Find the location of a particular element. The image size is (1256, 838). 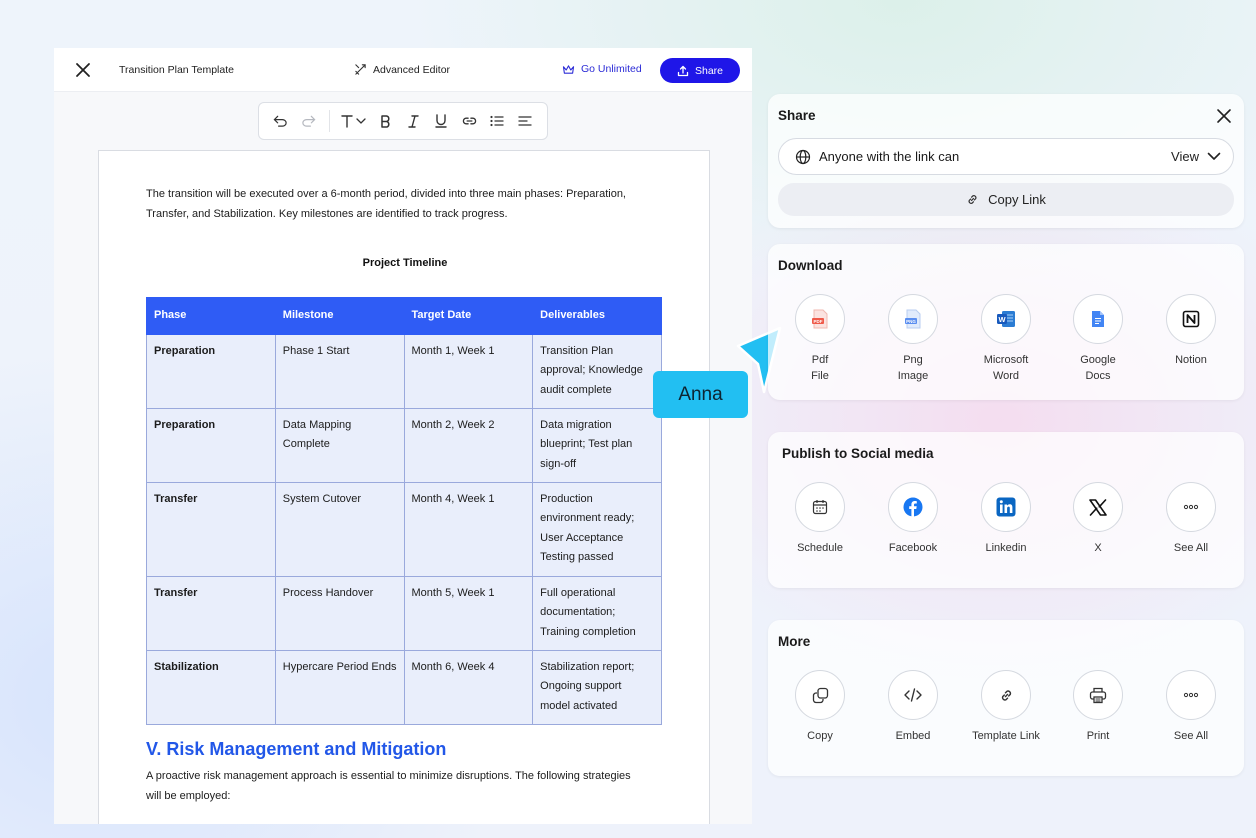

share-button: Share is located at coordinates (700, 70).